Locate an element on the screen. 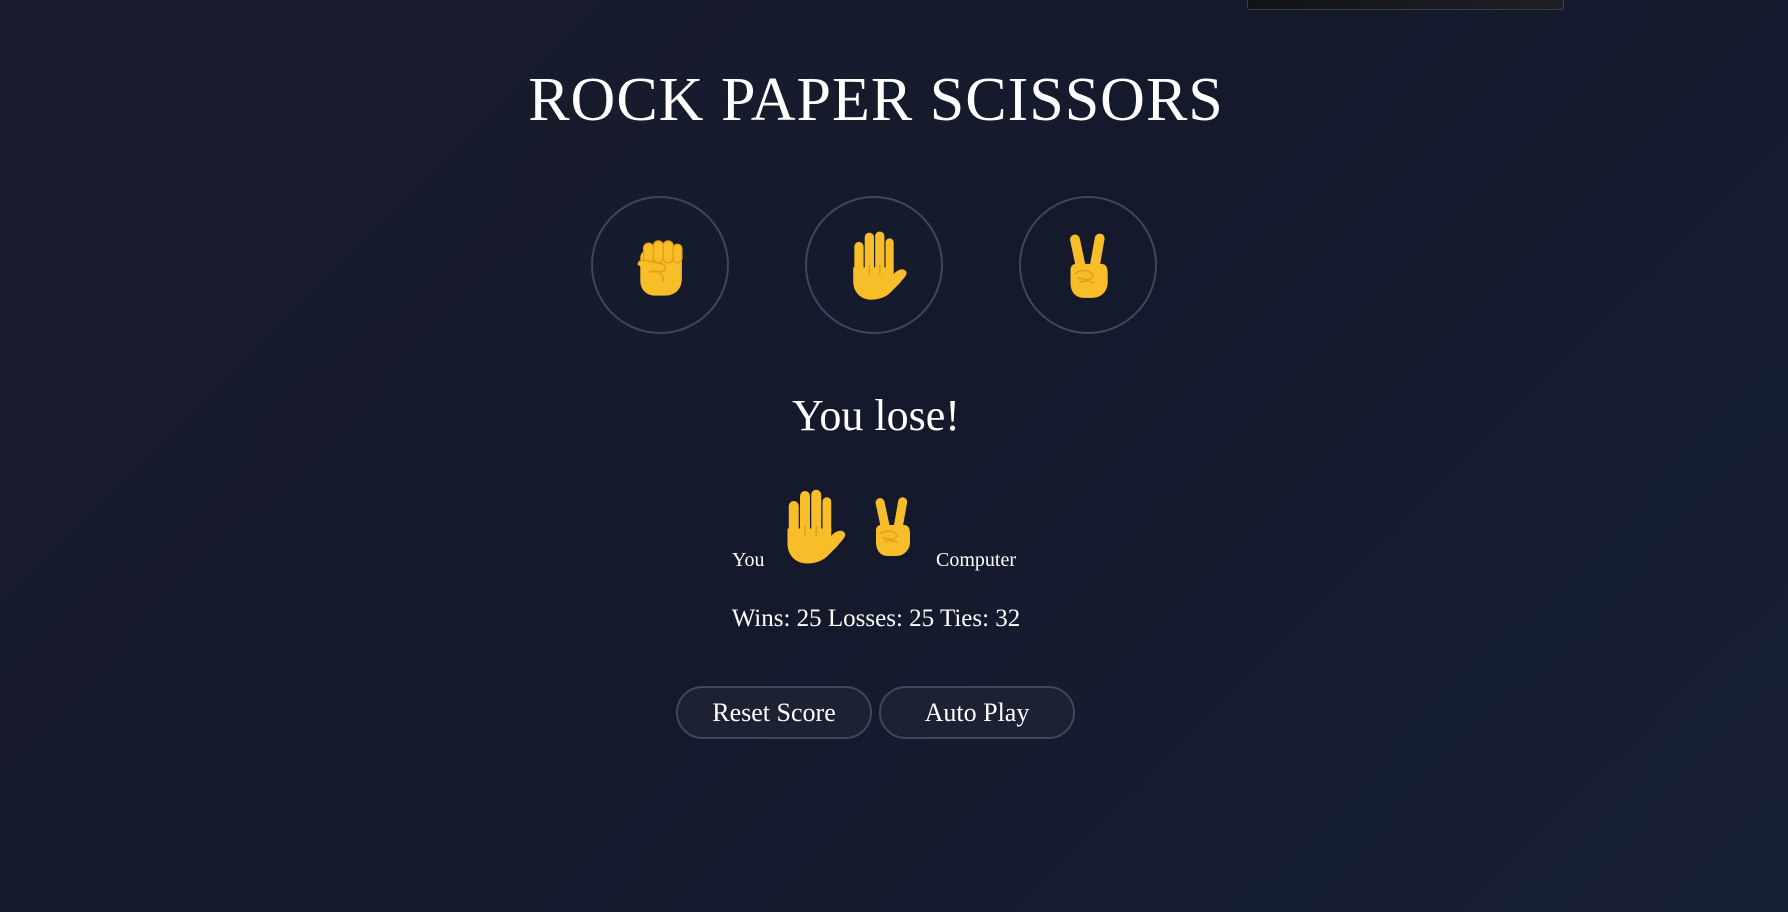  computer-move-victory-hand-icon is located at coordinates (892, 528).